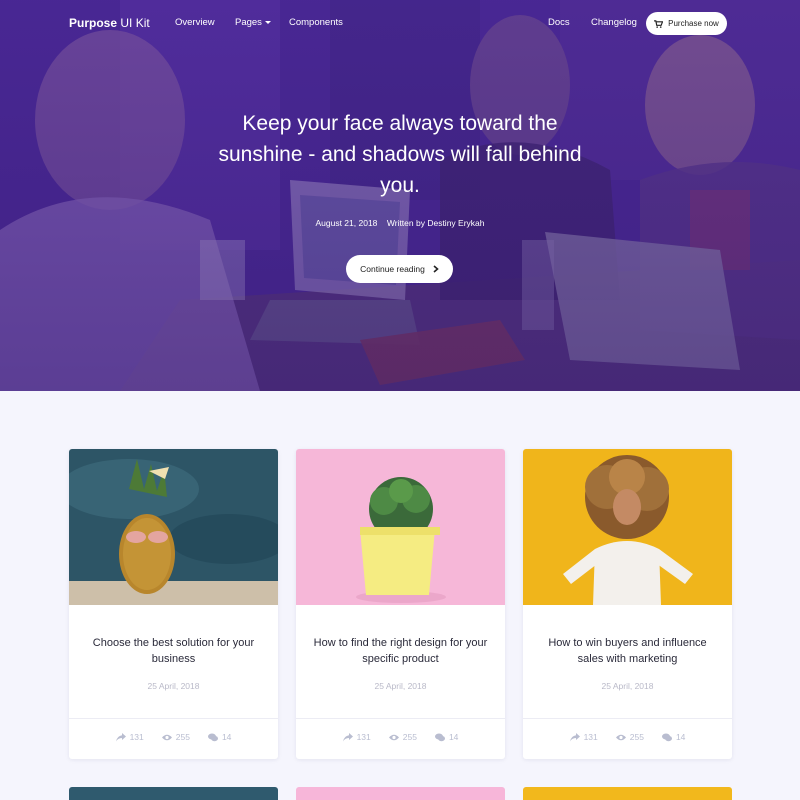 Image resolution: width=800 pixels, height=800 pixels. I want to click on cart-icon, so click(659, 23).